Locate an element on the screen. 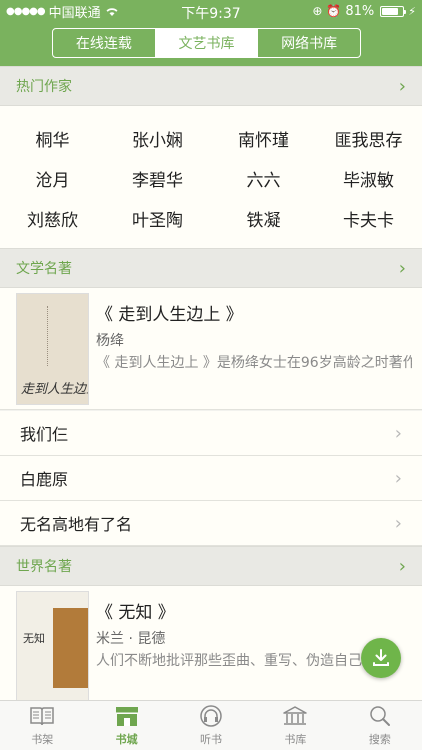 The width and height of the screenshot is (422, 750). author-link: 南怀瑾 is located at coordinates (263, 138).